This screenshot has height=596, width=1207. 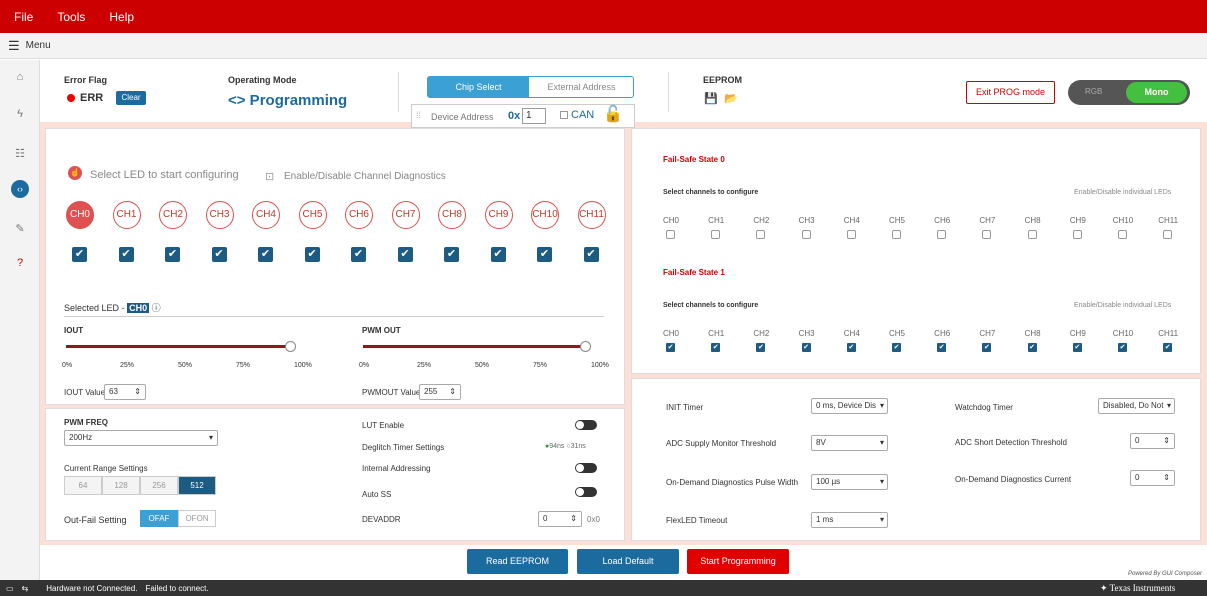 What do you see at coordinates (628, 561) in the screenshot?
I see `load-default-button: Load Default` at bounding box center [628, 561].